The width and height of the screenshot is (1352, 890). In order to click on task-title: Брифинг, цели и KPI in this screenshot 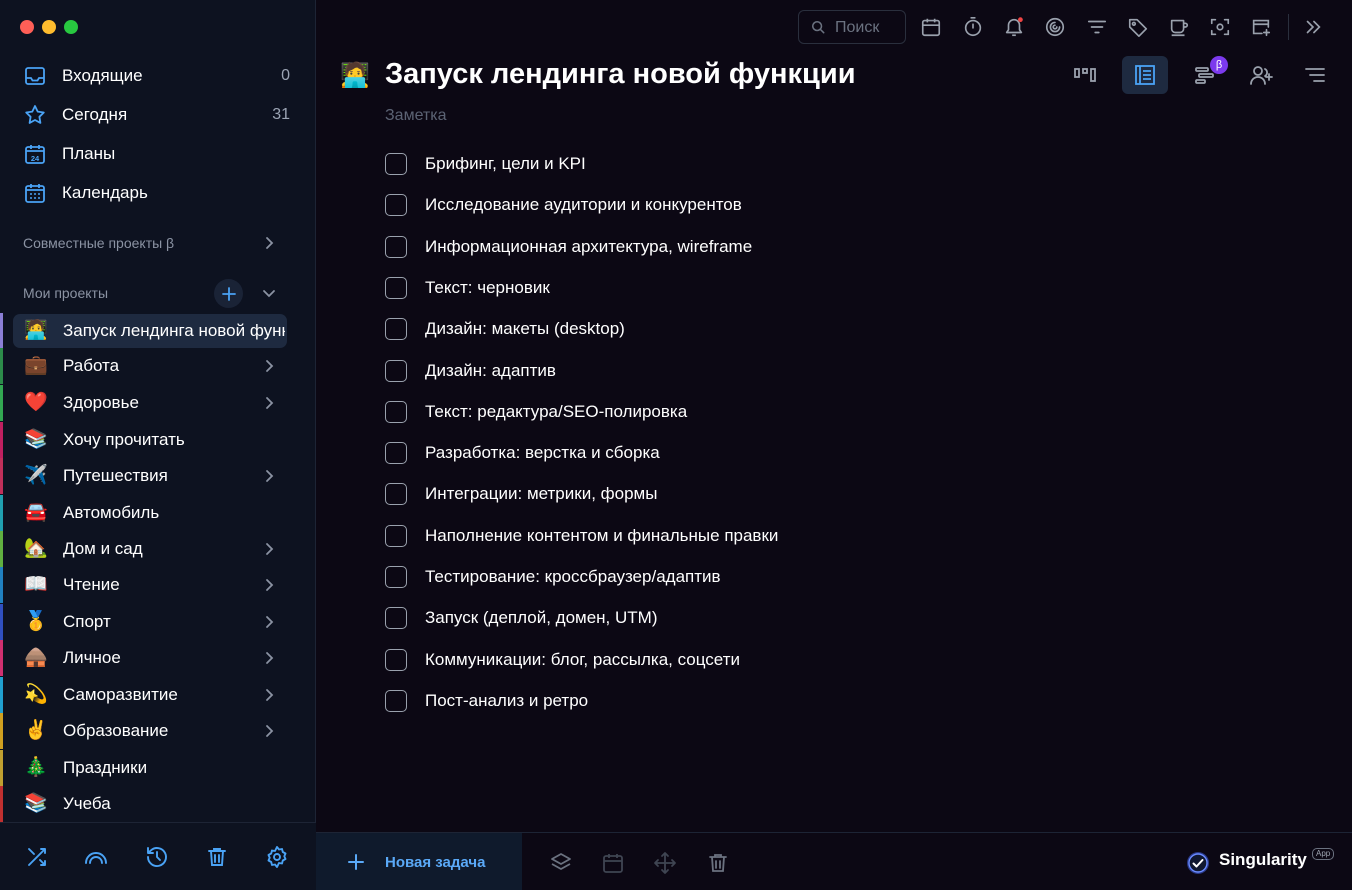, I will do `click(505, 164)`.